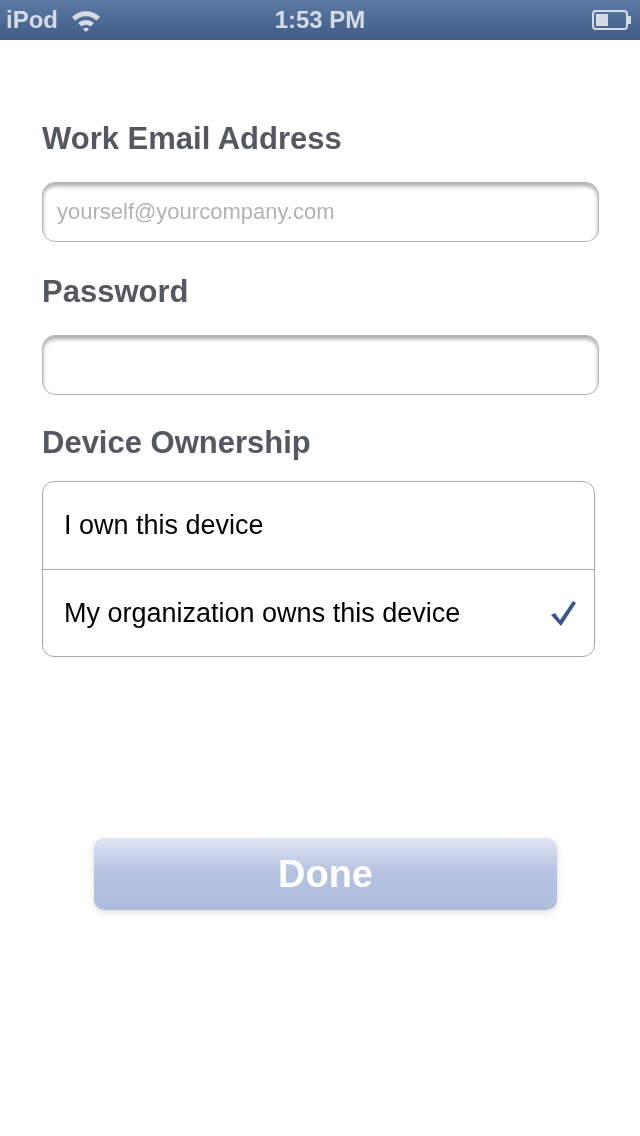  I want to click on input-field, so click(320, 365).